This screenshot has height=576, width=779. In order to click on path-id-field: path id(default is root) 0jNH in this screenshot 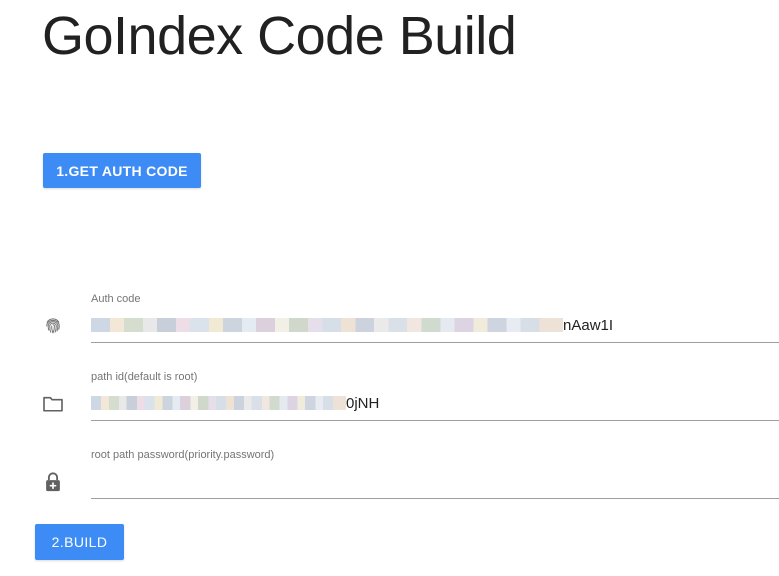, I will do `click(389, 395)`.